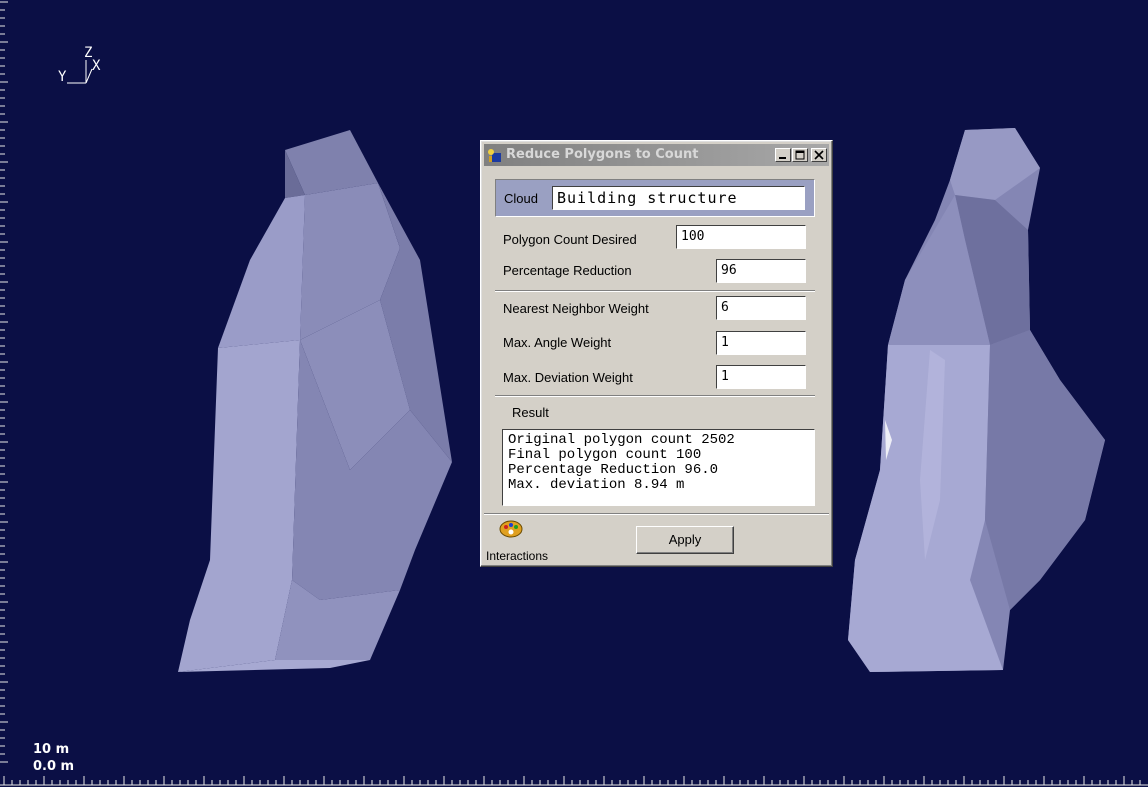  Describe the element at coordinates (568, 377) in the screenshot. I see `max-deviation-label: Max. Deviation Weight` at that location.